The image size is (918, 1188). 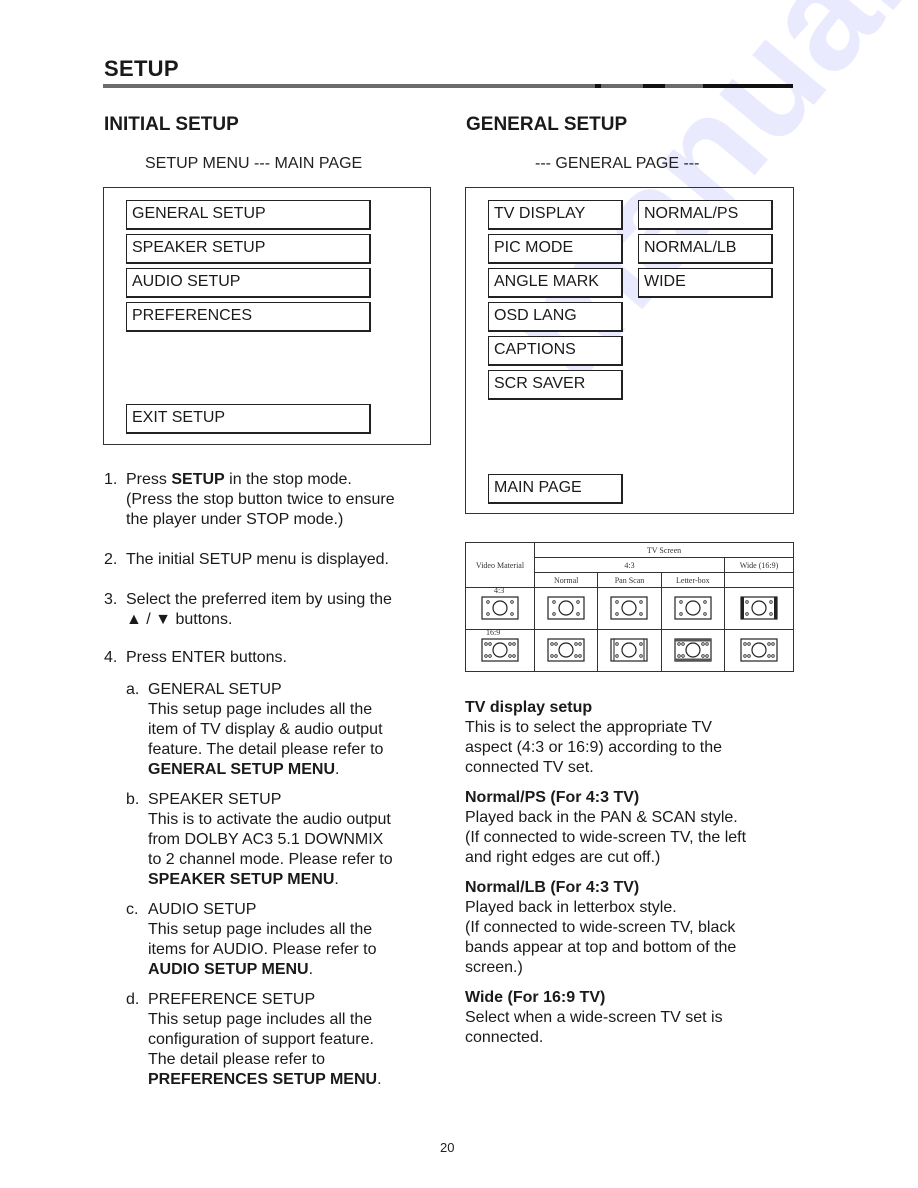 What do you see at coordinates (529, 707) in the screenshot?
I see `description-title: TV display setup` at bounding box center [529, 707].